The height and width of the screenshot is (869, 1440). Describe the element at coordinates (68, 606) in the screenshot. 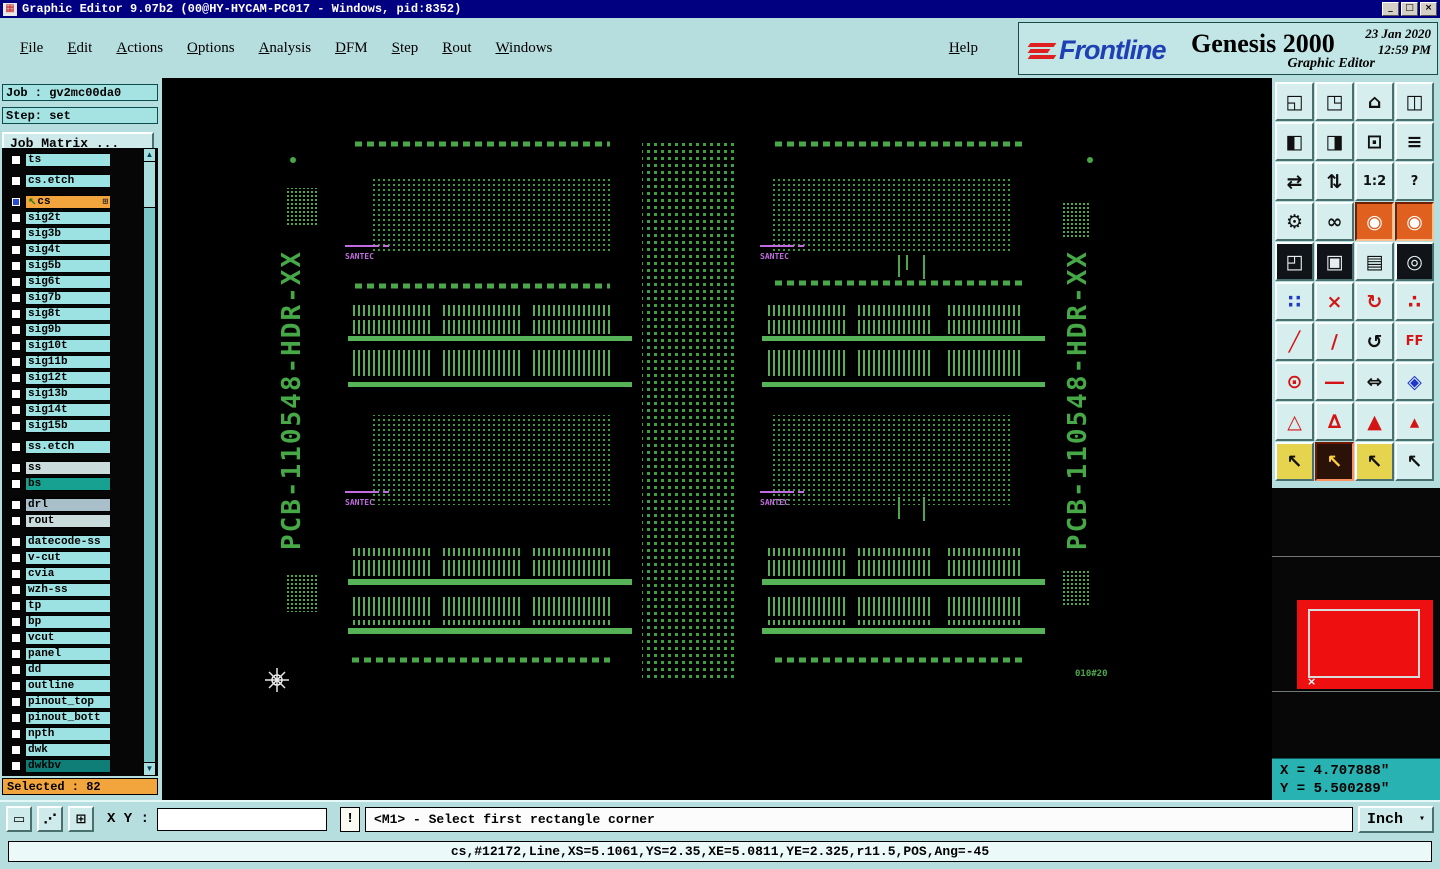

I see `layer-name: tp` at that location.